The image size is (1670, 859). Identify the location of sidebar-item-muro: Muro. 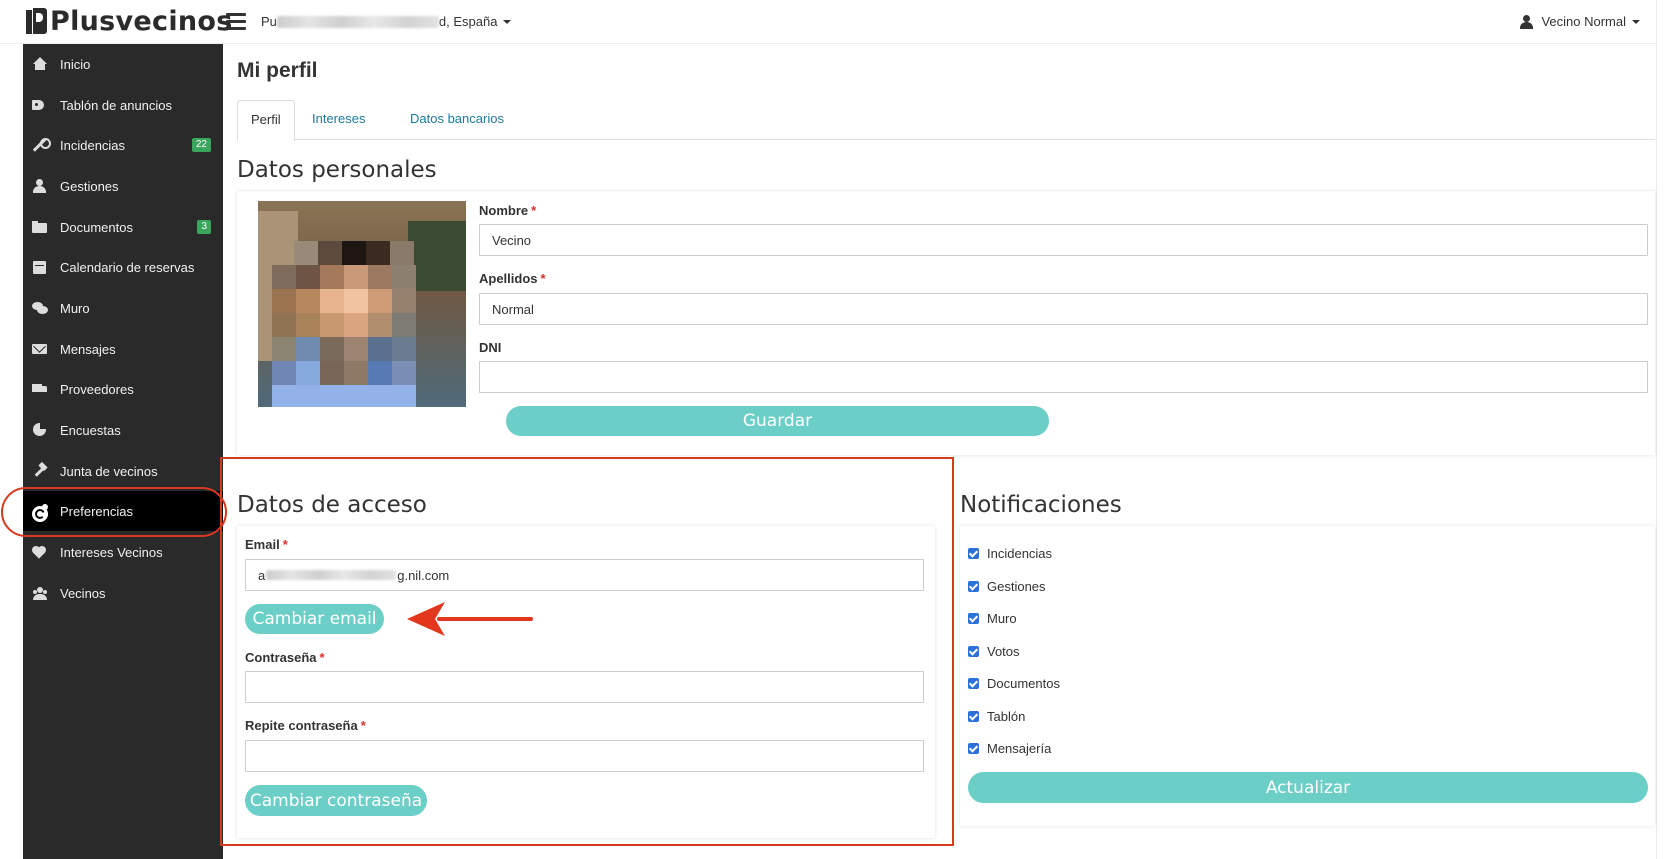
(123, 308).